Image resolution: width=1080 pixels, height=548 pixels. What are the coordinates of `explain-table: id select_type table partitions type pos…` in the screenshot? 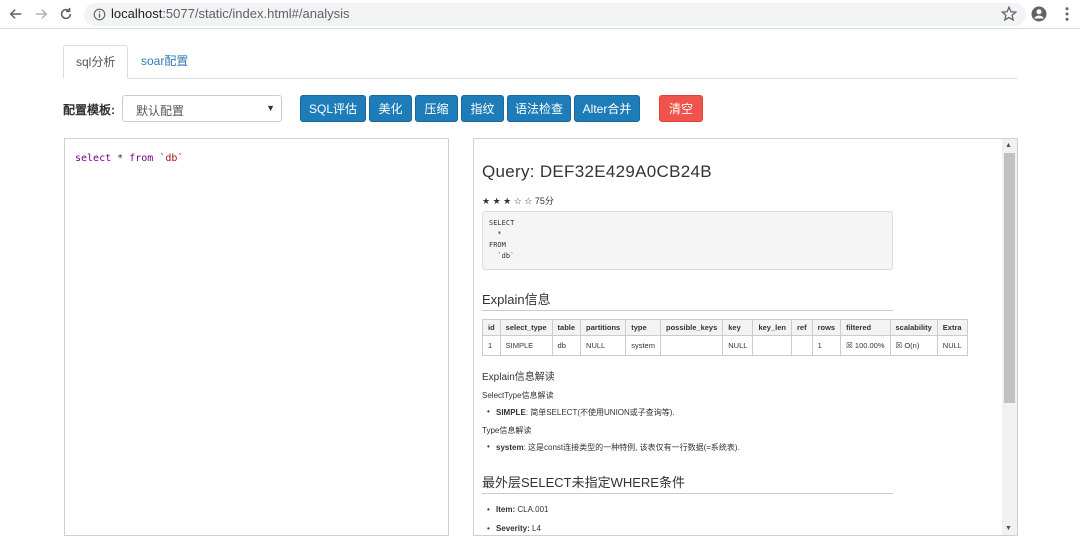 It's located at (725, 337).